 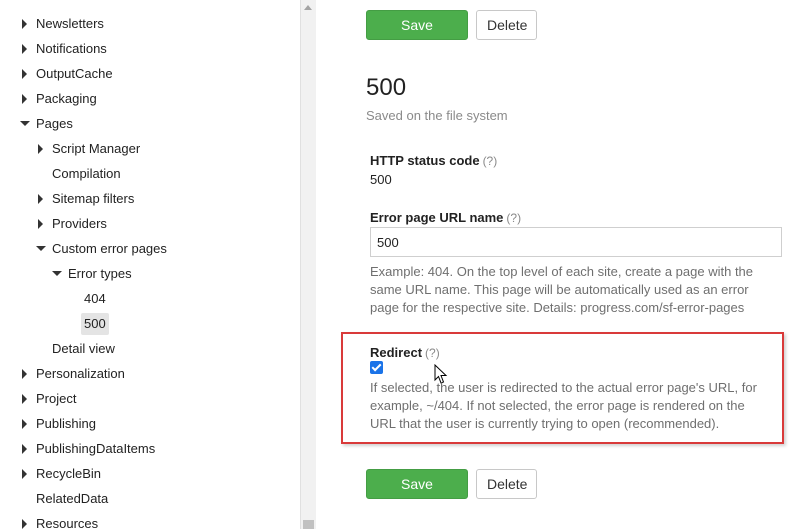 What do you see at coordinates (150, 199) in the screenshot?
I see `tree-item: Sitemap filters` at bounding box center [150, 199].